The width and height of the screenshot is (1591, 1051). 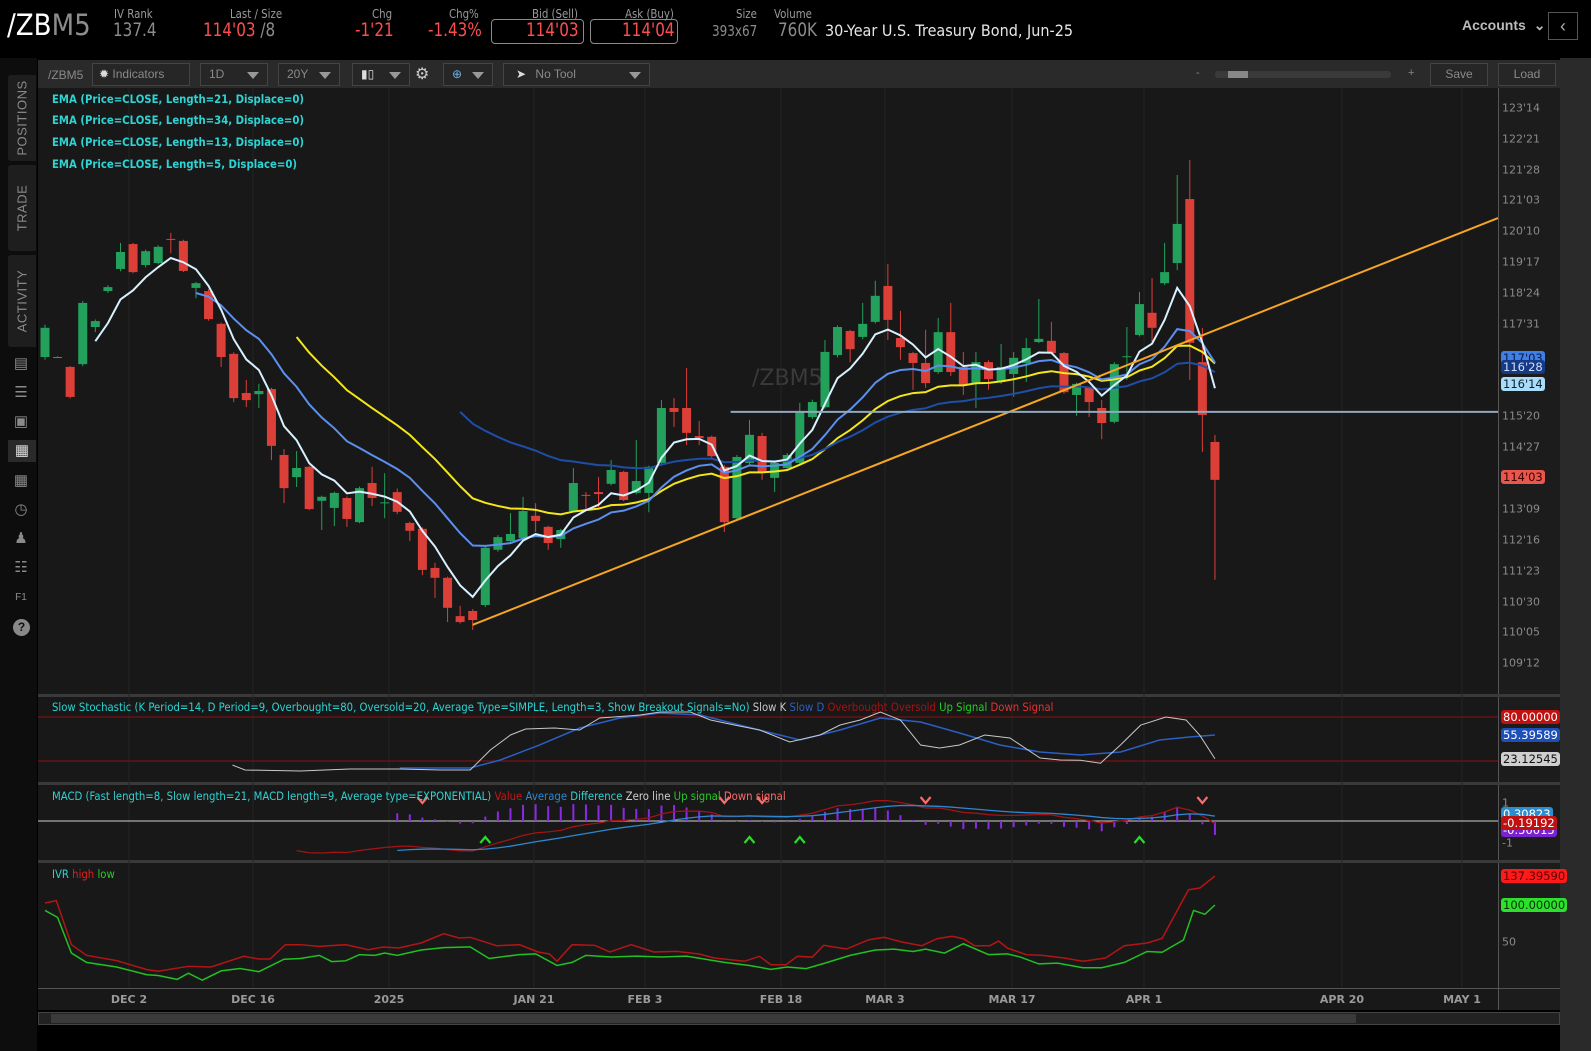 I want to click on date-tick: MAR 3, so click(x=885, y=999).